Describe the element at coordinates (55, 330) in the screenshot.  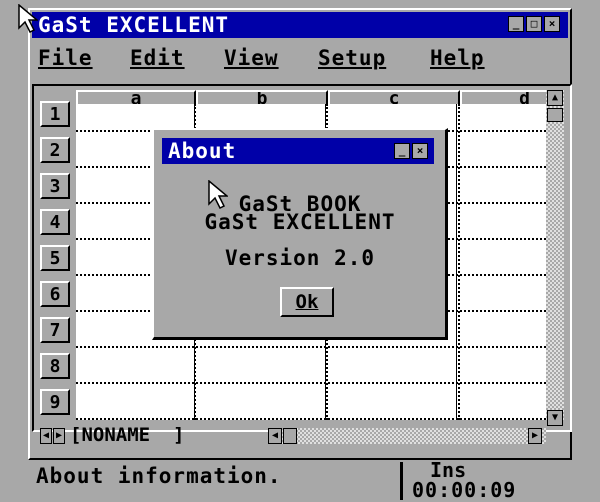
I see `row-header-7: 7` at that location.